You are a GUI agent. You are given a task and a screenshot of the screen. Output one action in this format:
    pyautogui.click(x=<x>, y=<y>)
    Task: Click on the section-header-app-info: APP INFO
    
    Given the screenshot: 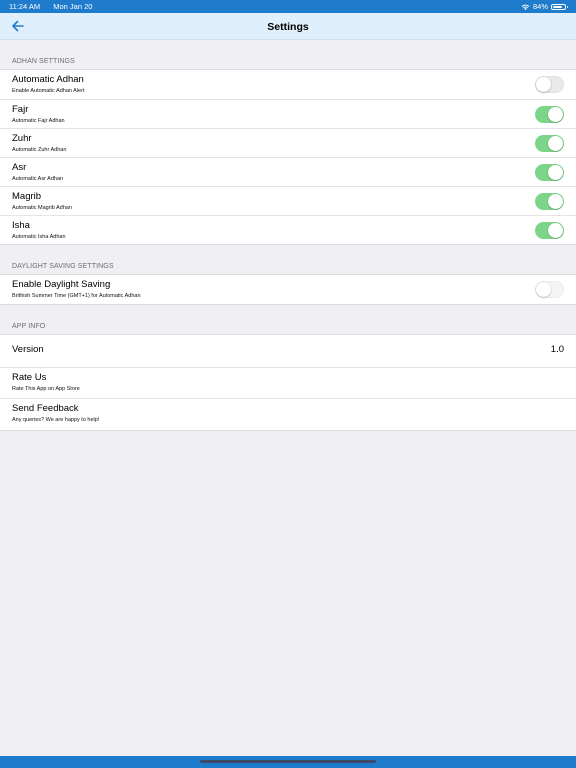 What is the action you would take?
    pyautogui.click(x=29, y=326)
    